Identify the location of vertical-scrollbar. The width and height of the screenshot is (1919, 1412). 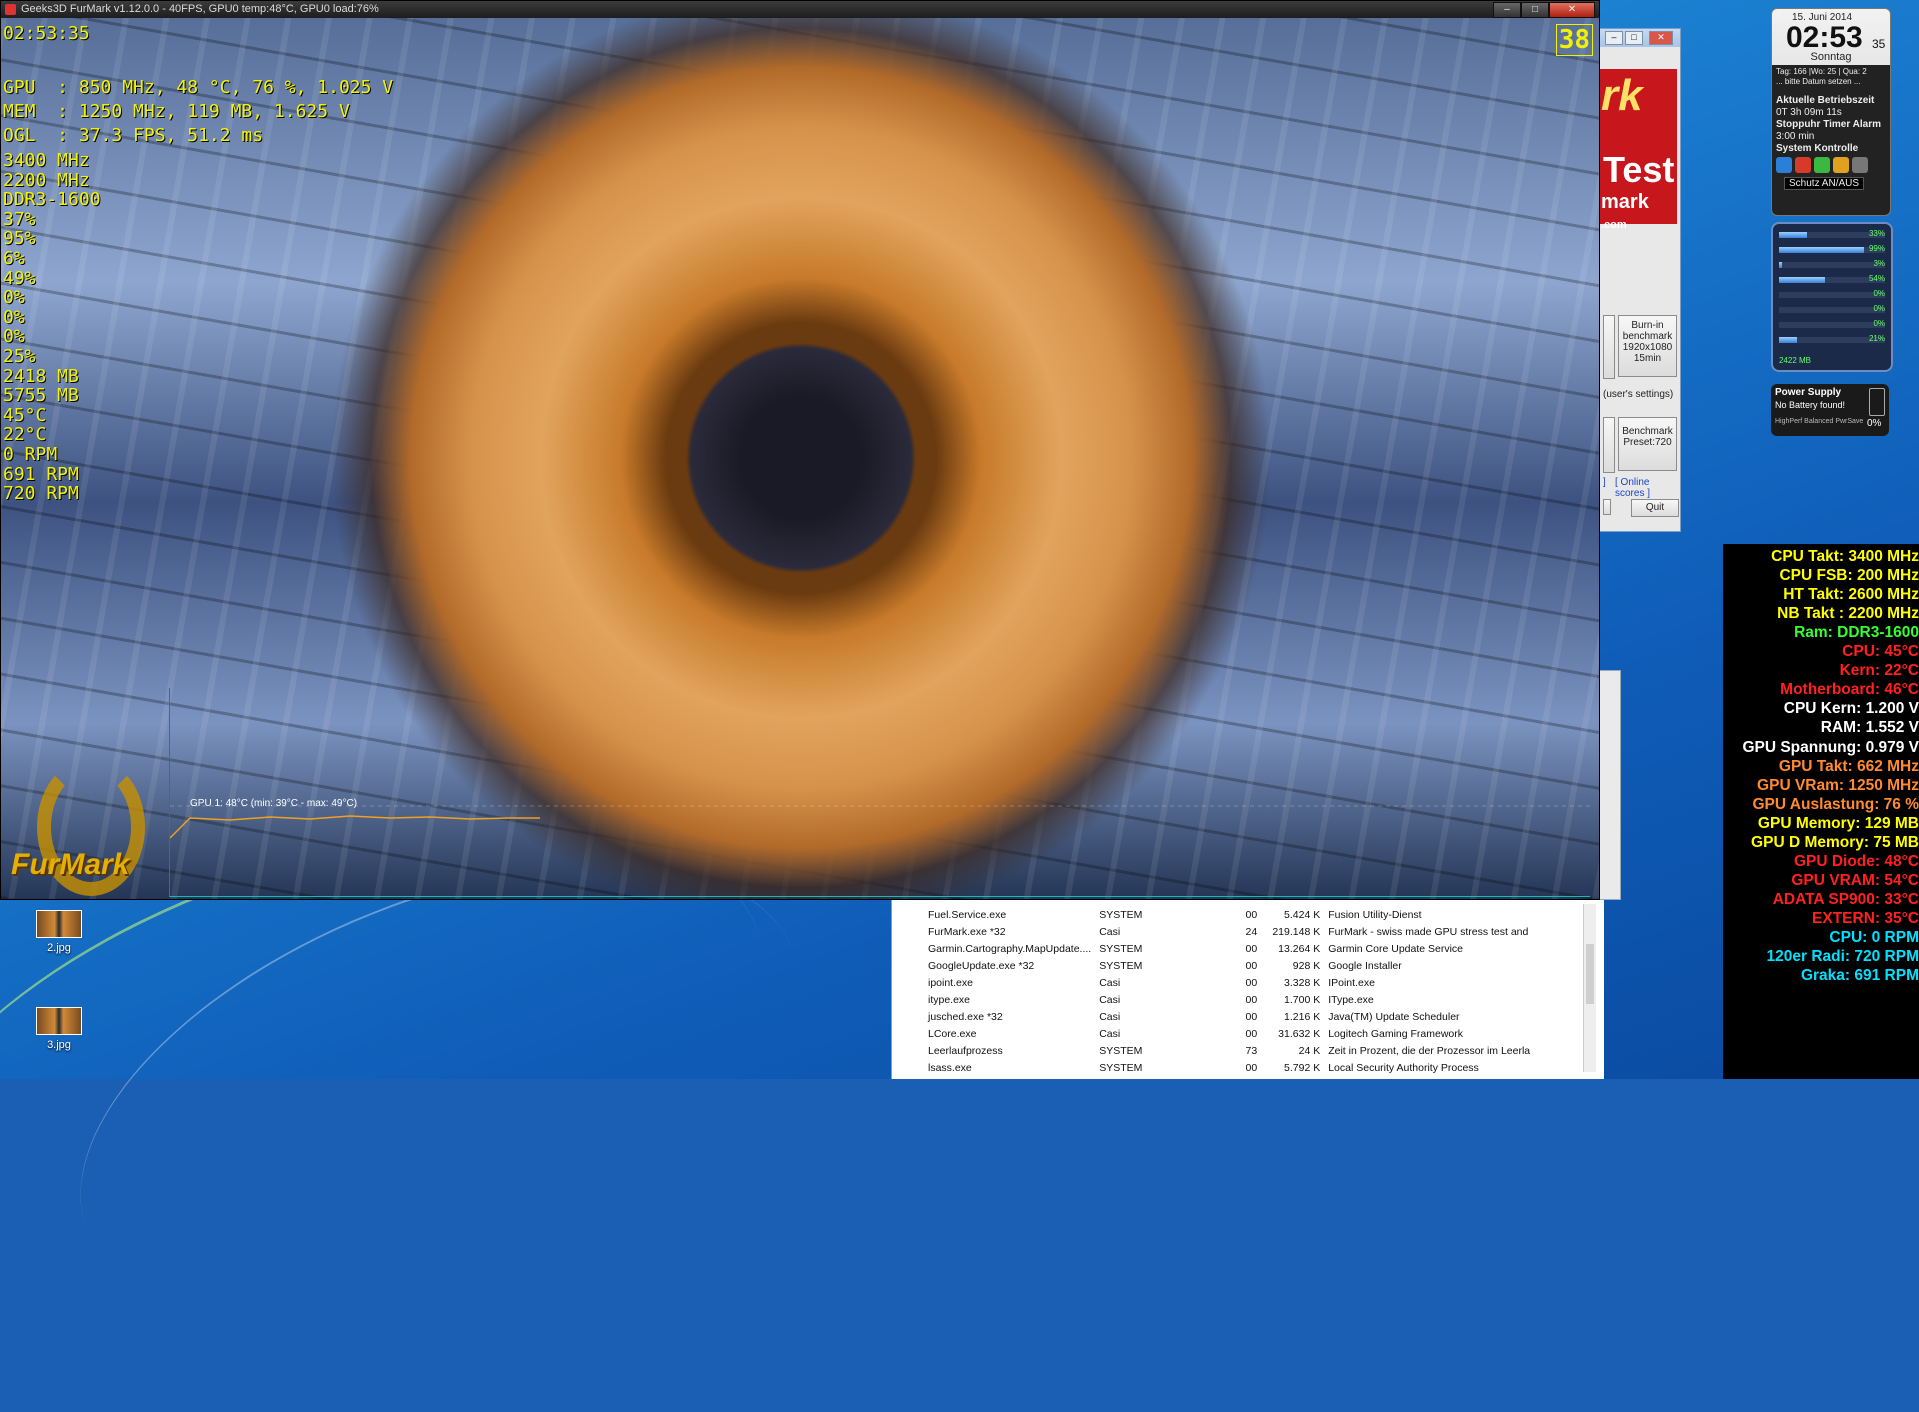
(1589, 988).